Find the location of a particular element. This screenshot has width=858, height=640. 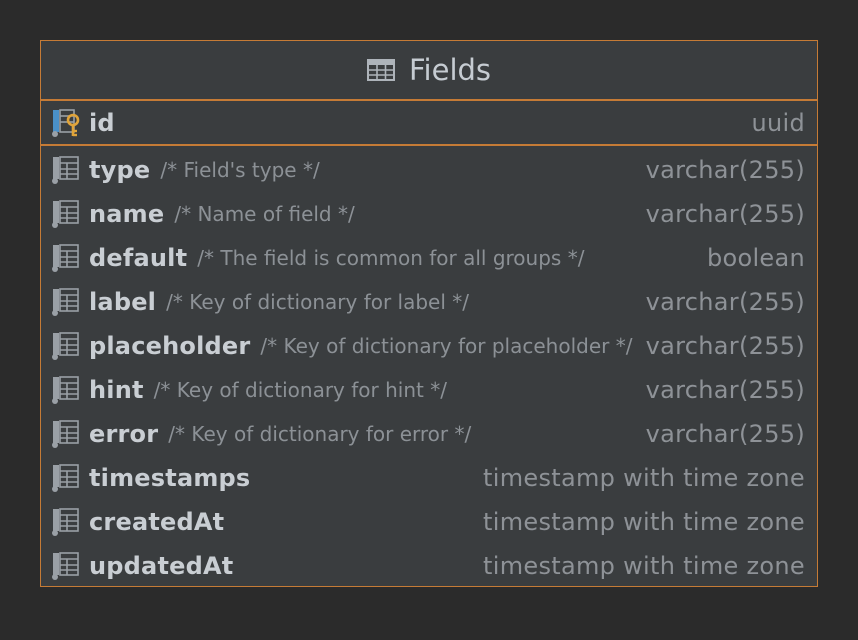

column-row-name: name /* Name of field */ varchar(255) is located at coordinates (429, 214).